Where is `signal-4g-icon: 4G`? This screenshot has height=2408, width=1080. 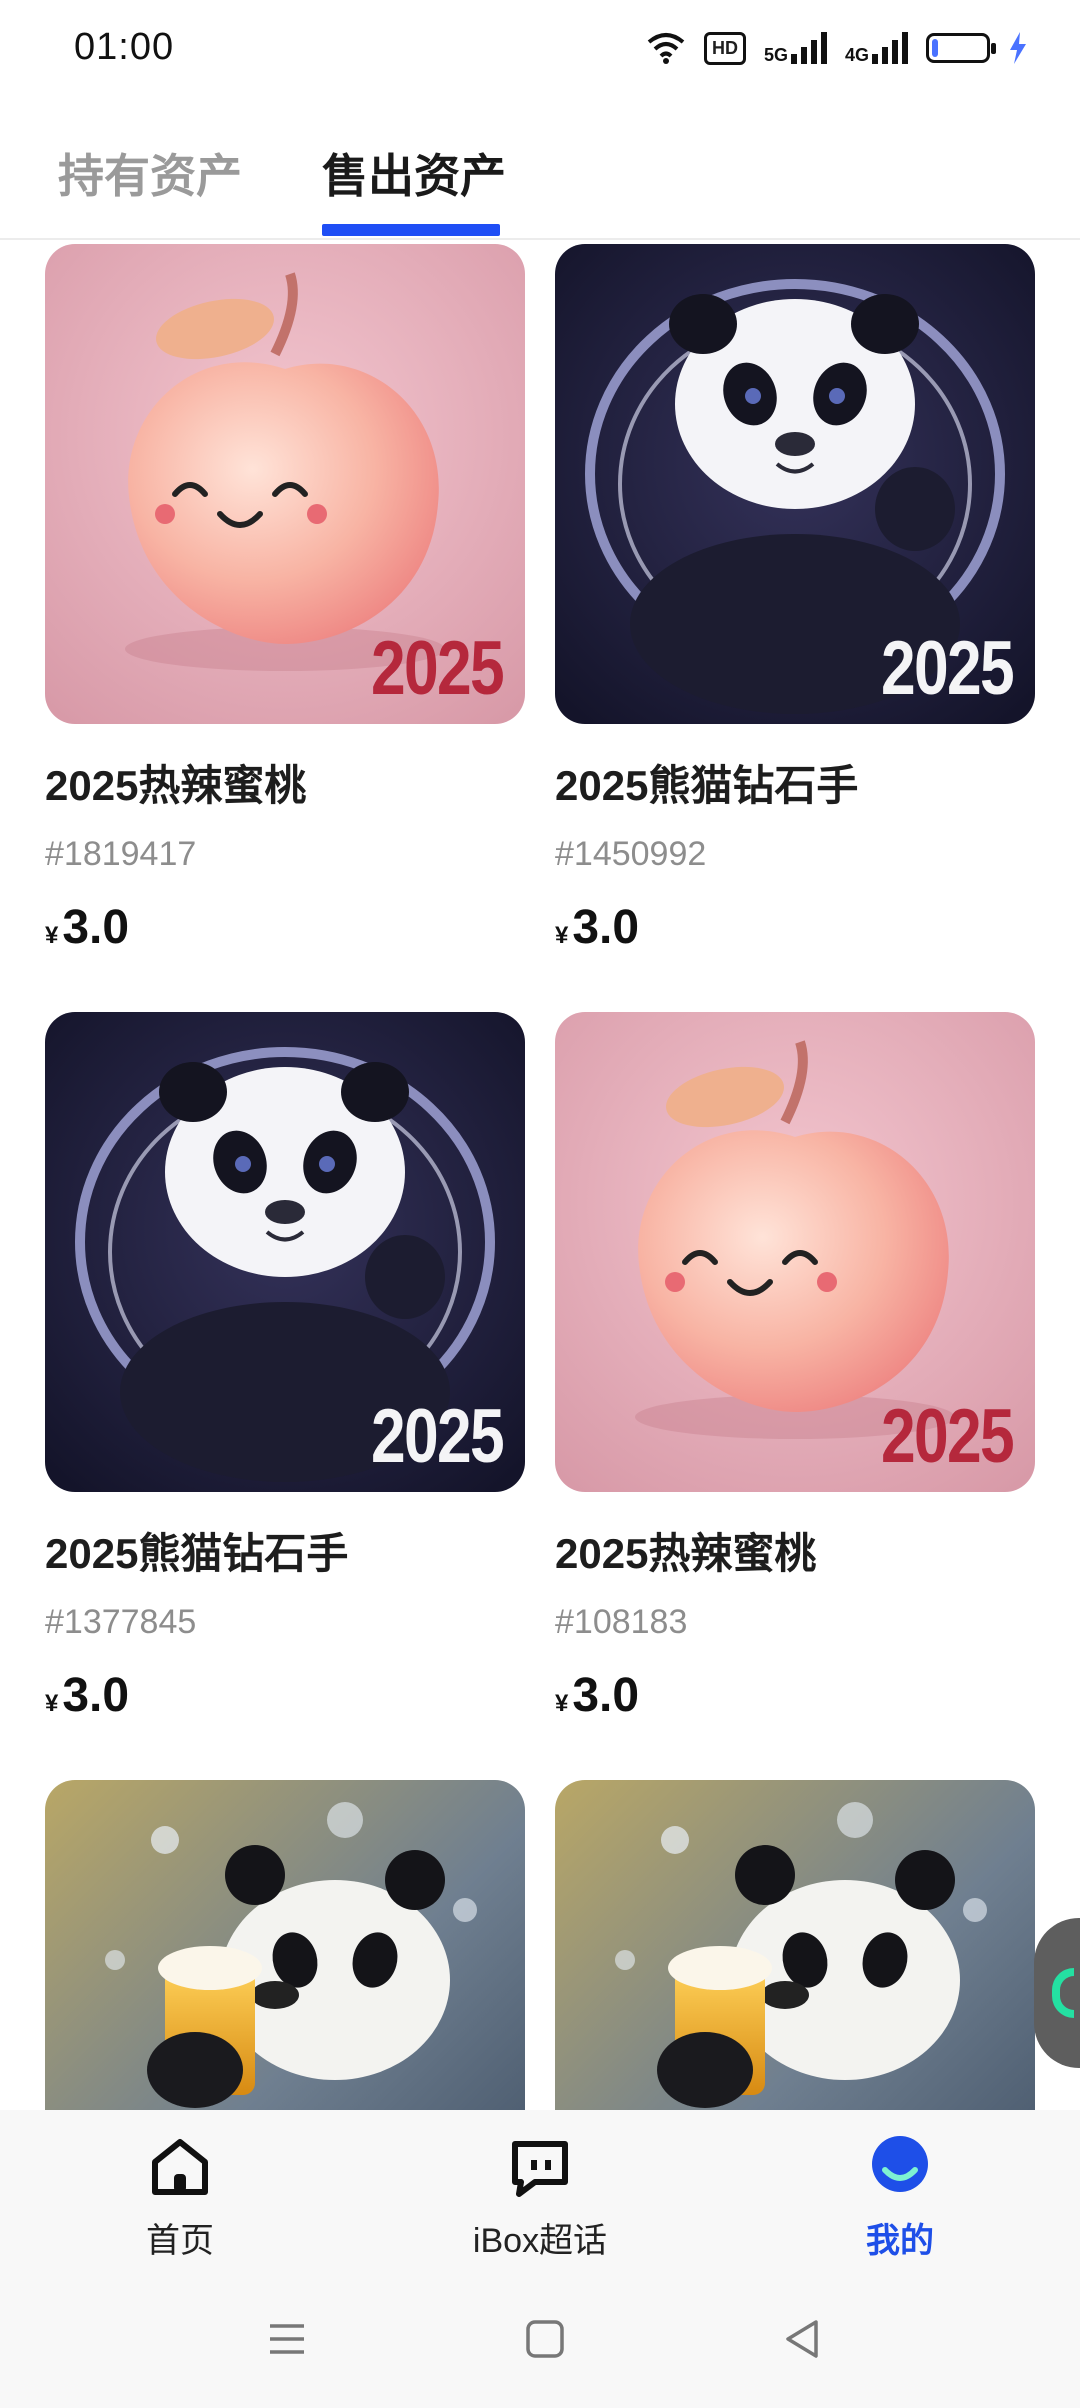
signal-4g-icon: 4G is located at coordinates (876, 48).